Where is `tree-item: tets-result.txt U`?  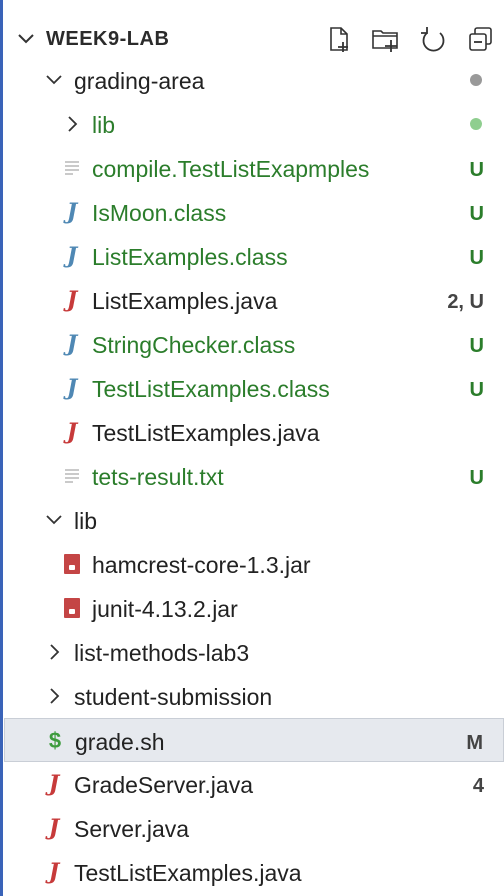 tree-item: tets-result.txt U is located at coordinates (254, 476).